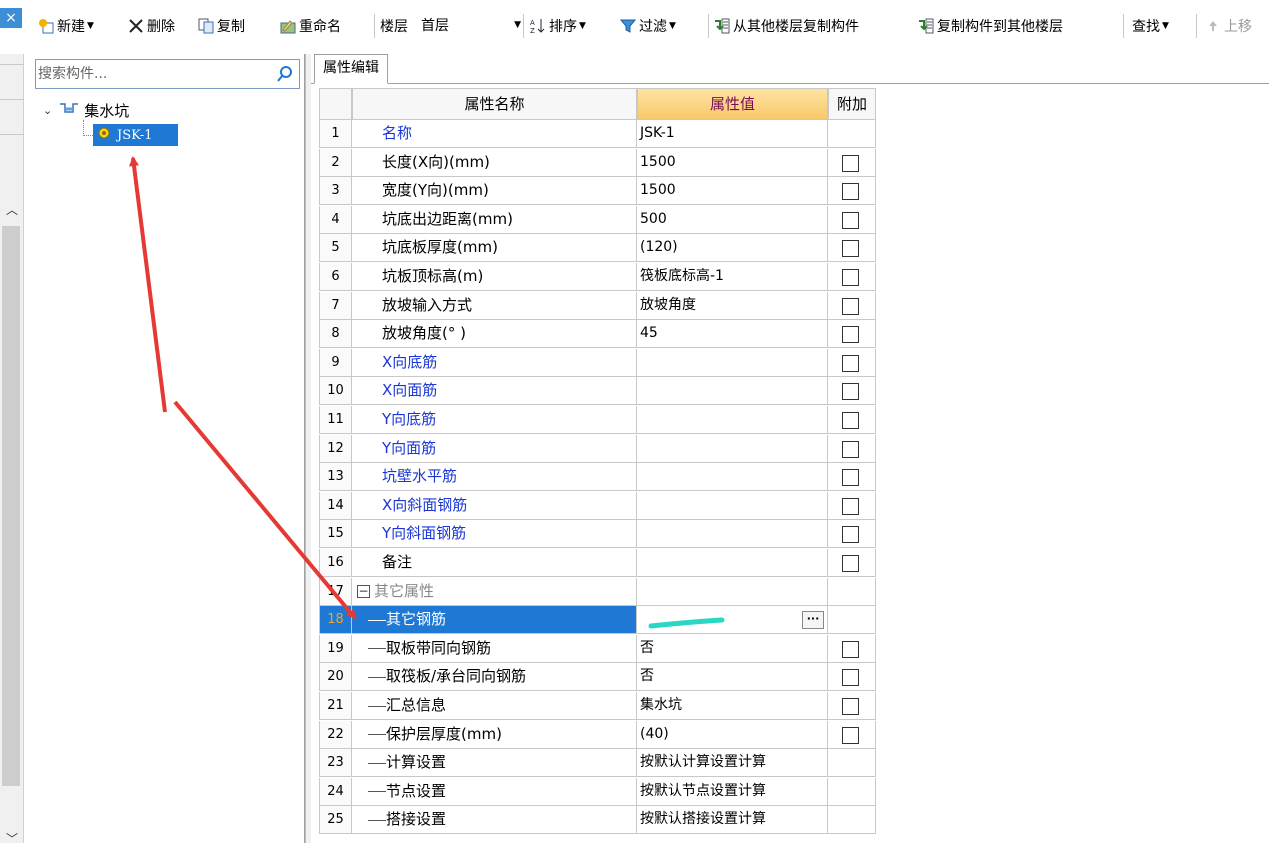 The height and width of the screenshot is (843, 1269). Describe the element at coordinates (732, 763) in the screenshot. I see `property-value: 按默认计算设置计算` at that location.